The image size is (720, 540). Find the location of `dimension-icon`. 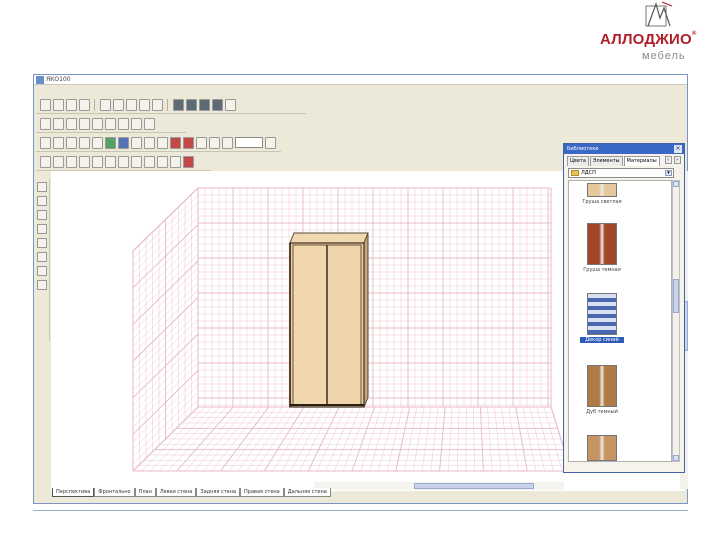

dimension-icon is located at coordinates (110, 161).